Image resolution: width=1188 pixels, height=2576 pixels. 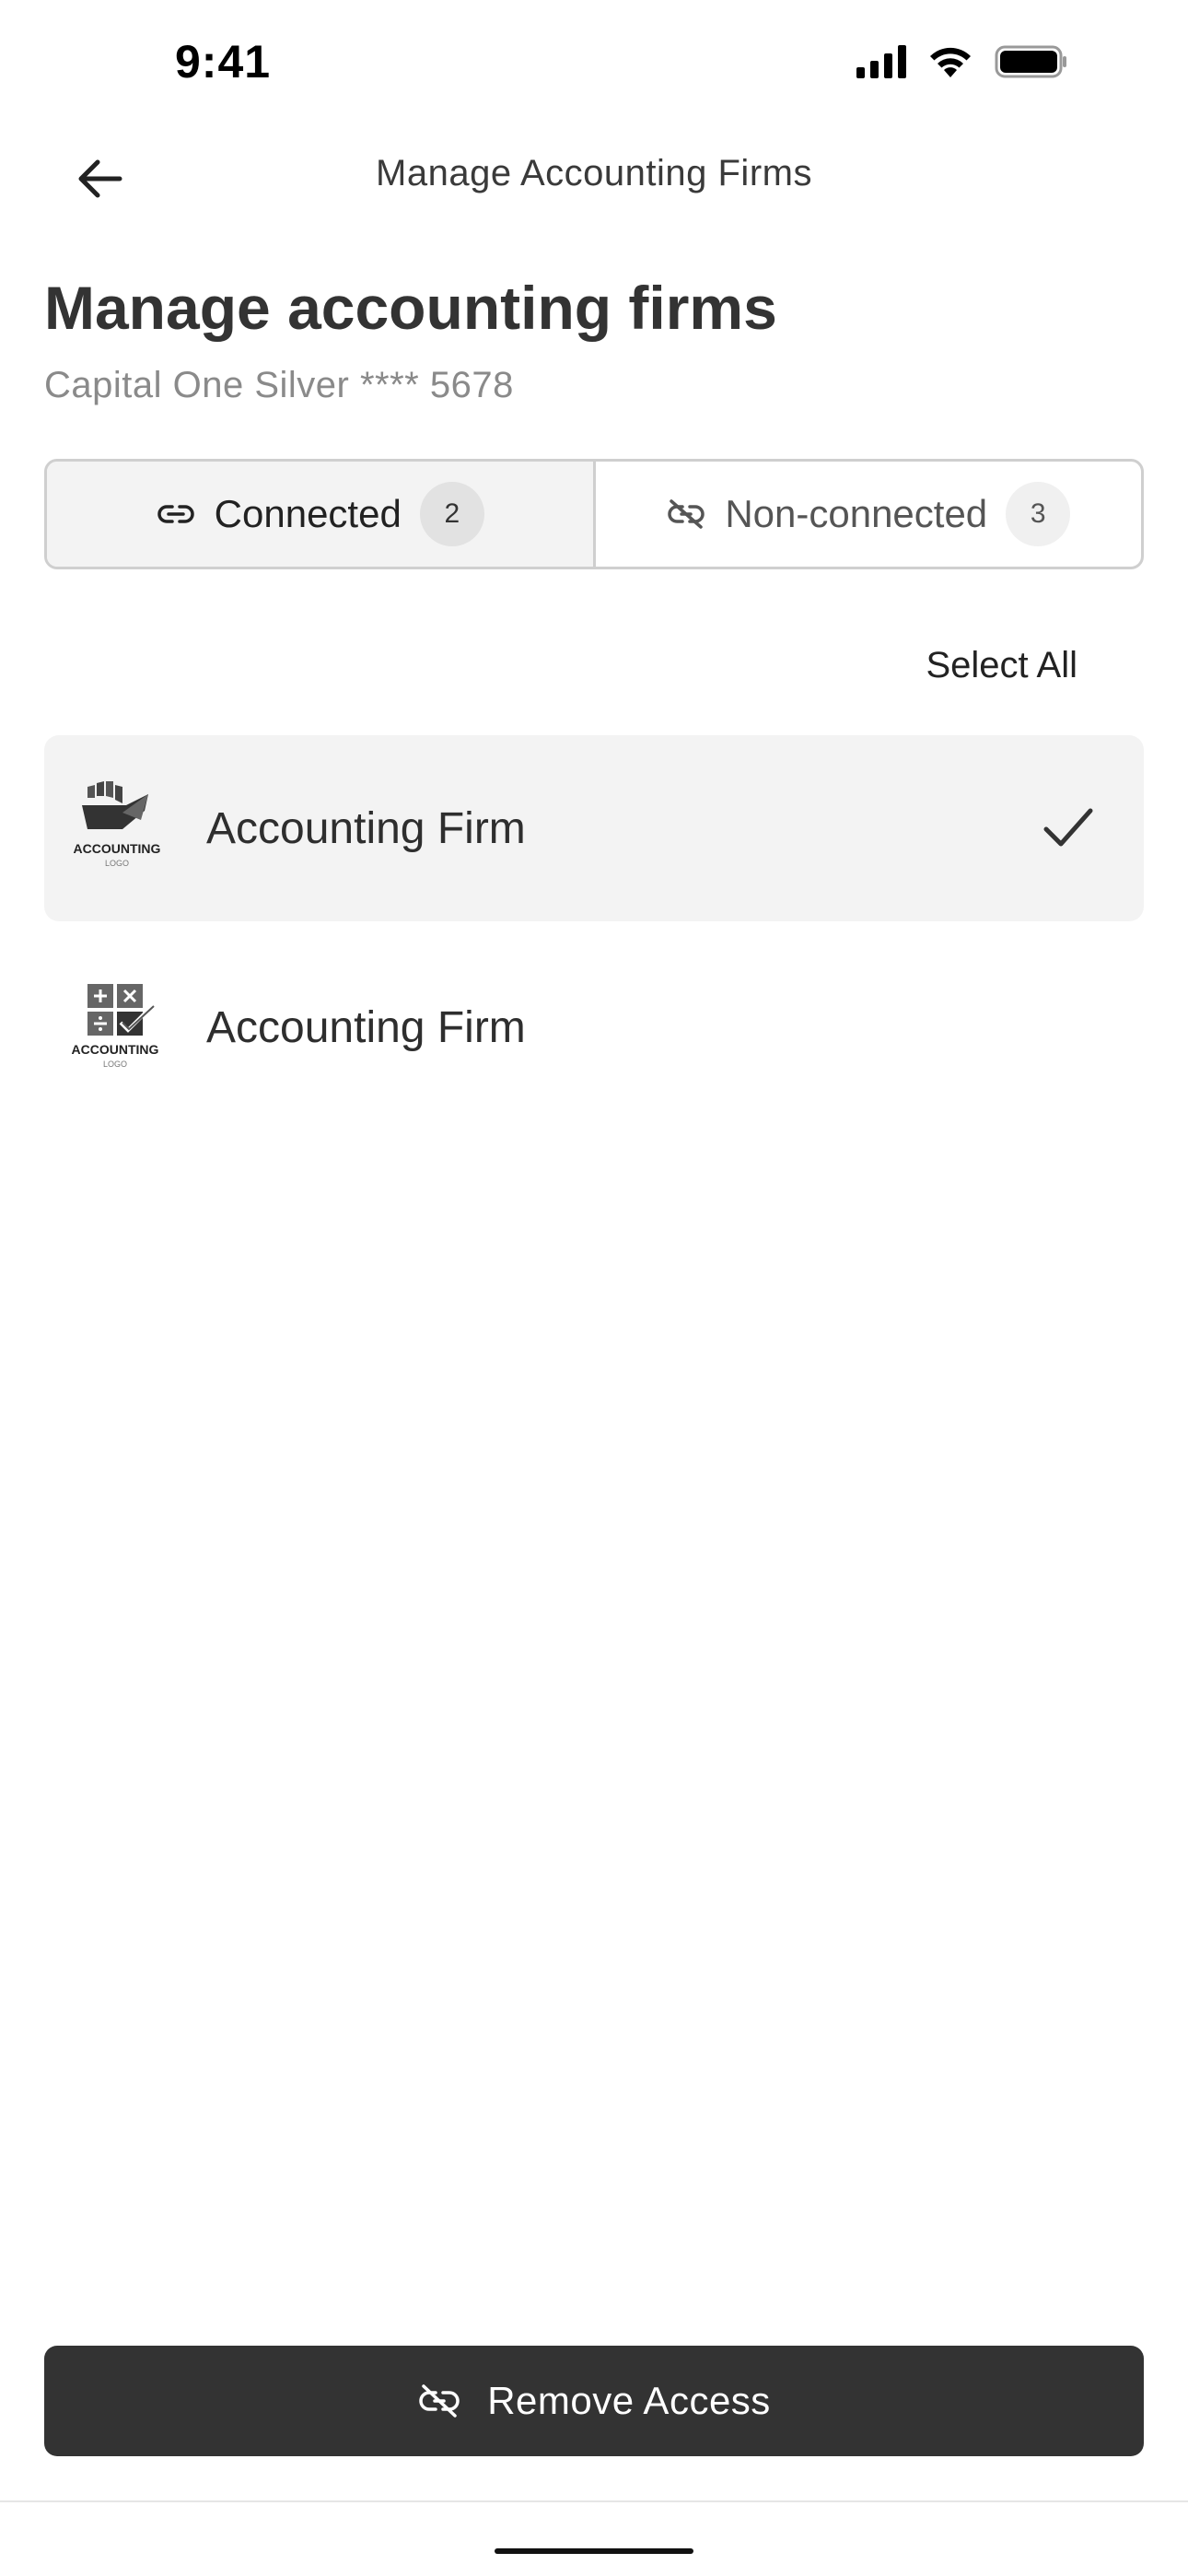 I want to click on accounting-logo-calculator-icon: ACCOUNTING LOGO, so click(x=117, y=1027).